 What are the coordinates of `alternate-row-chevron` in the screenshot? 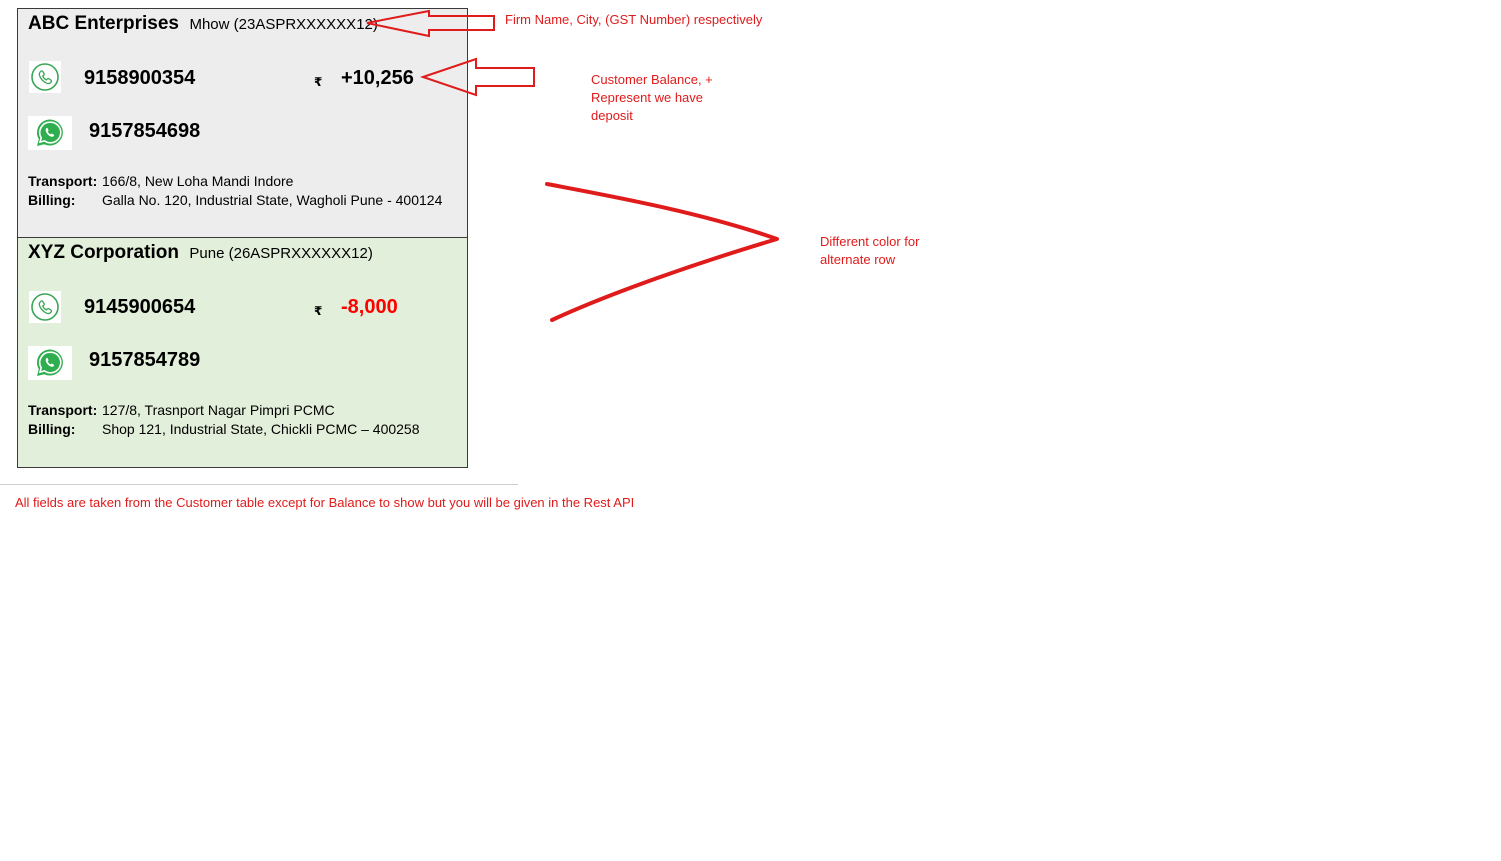 It's located at (662, 252).